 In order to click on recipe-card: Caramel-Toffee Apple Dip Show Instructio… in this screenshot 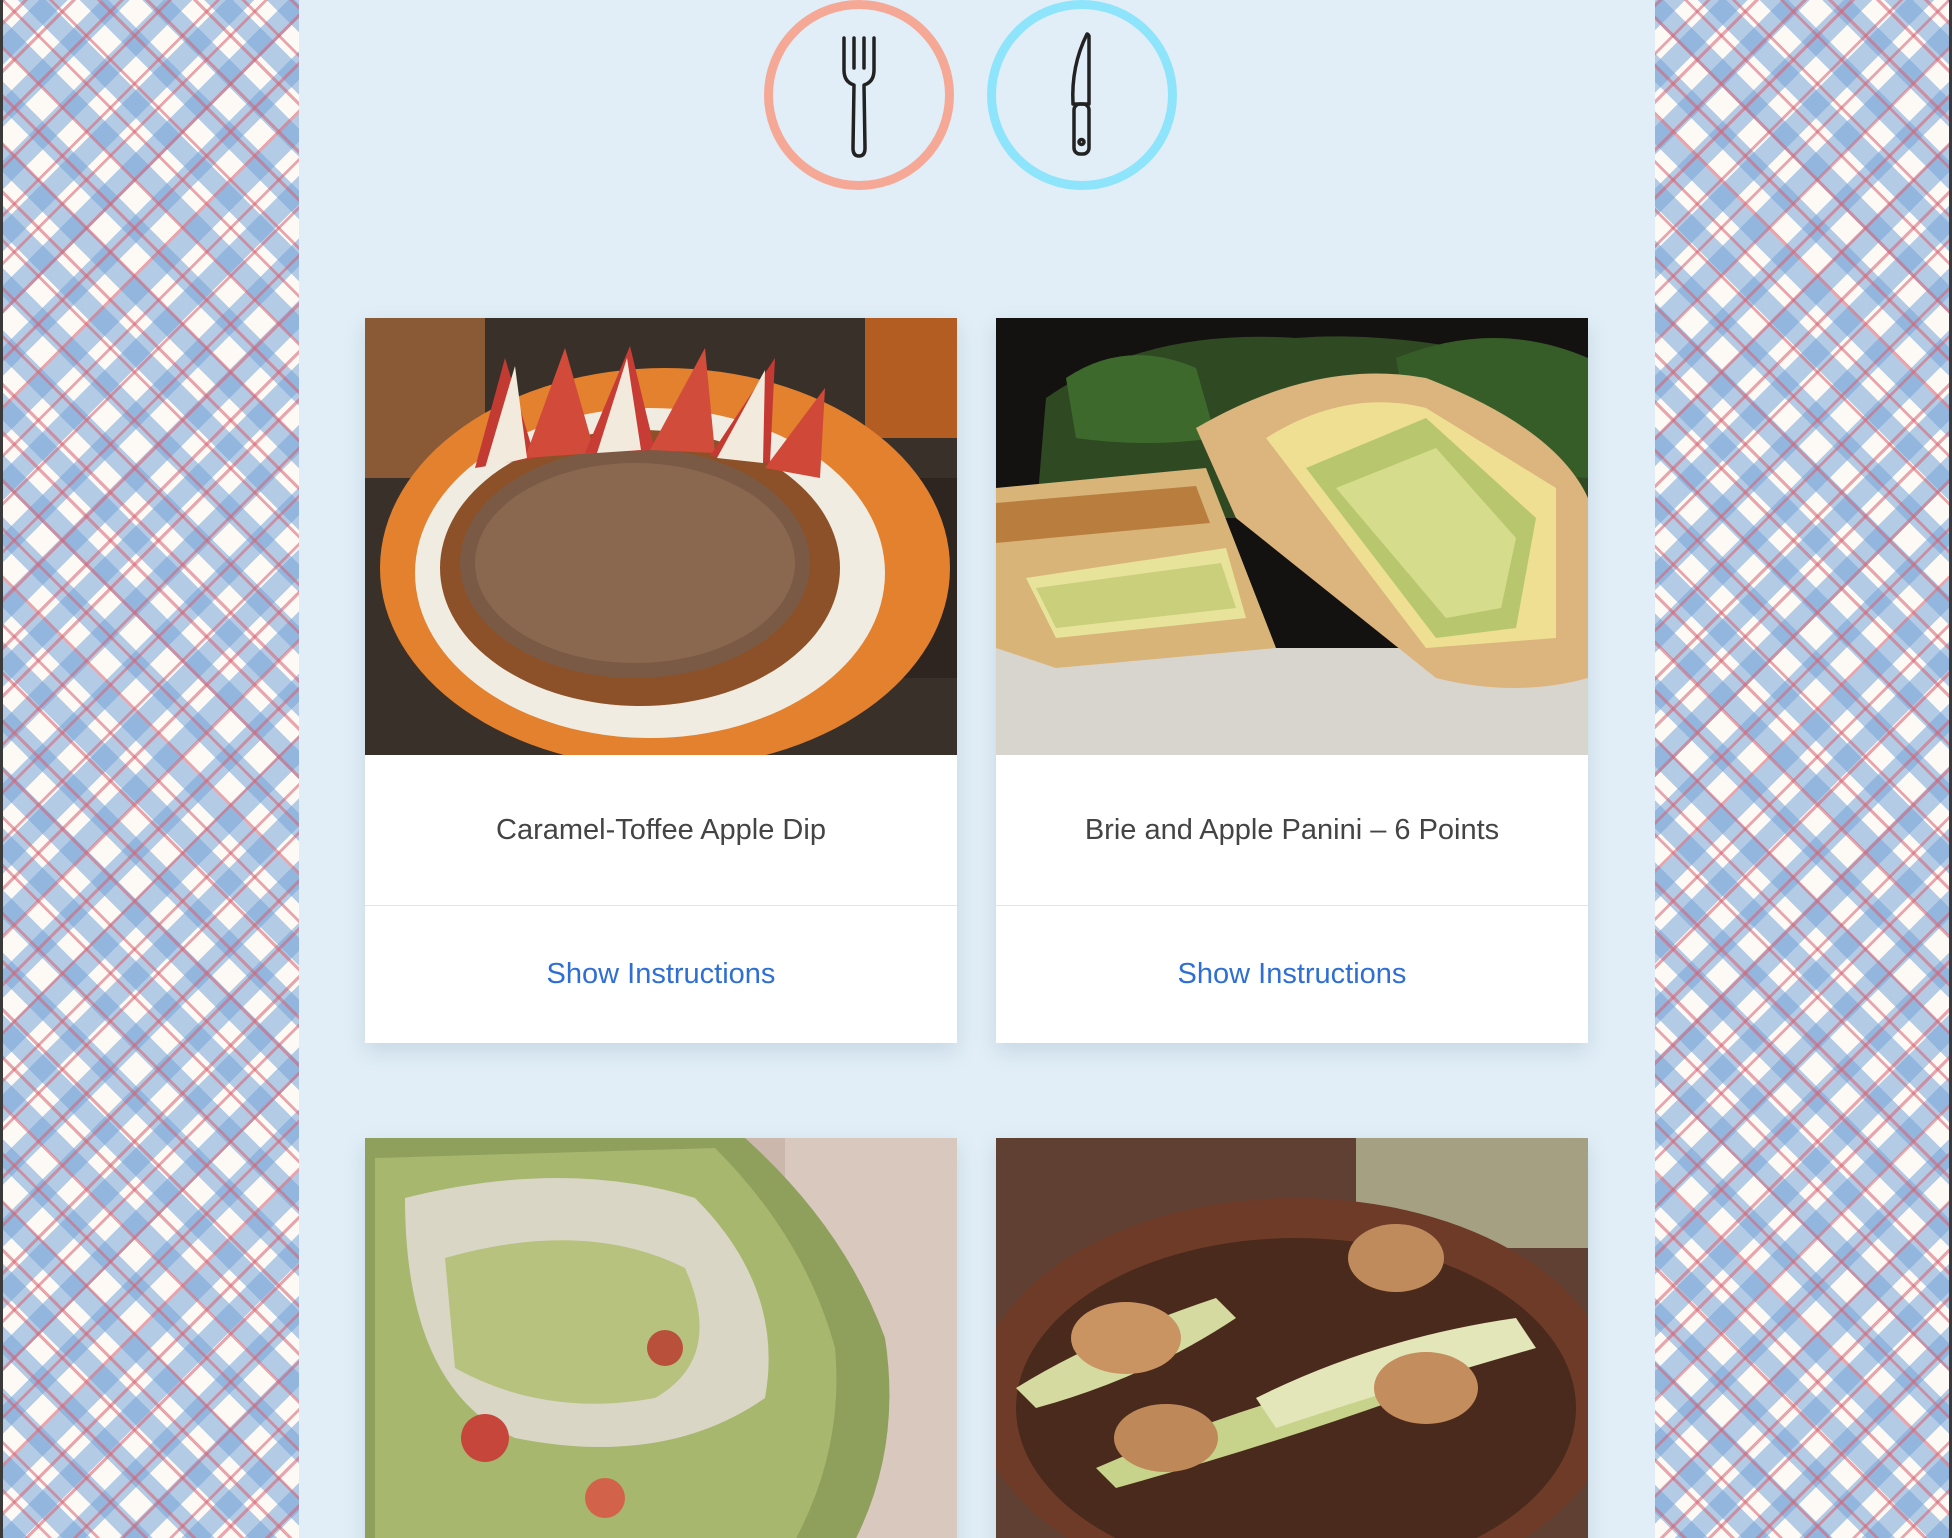, I will do `click(661, 680)`.